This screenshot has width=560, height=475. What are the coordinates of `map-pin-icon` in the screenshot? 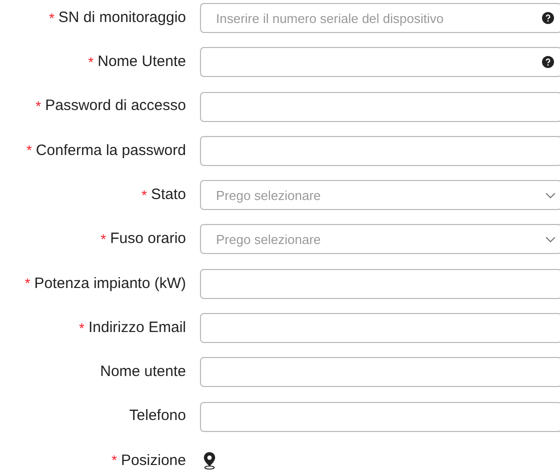 It's located at (209, 460).